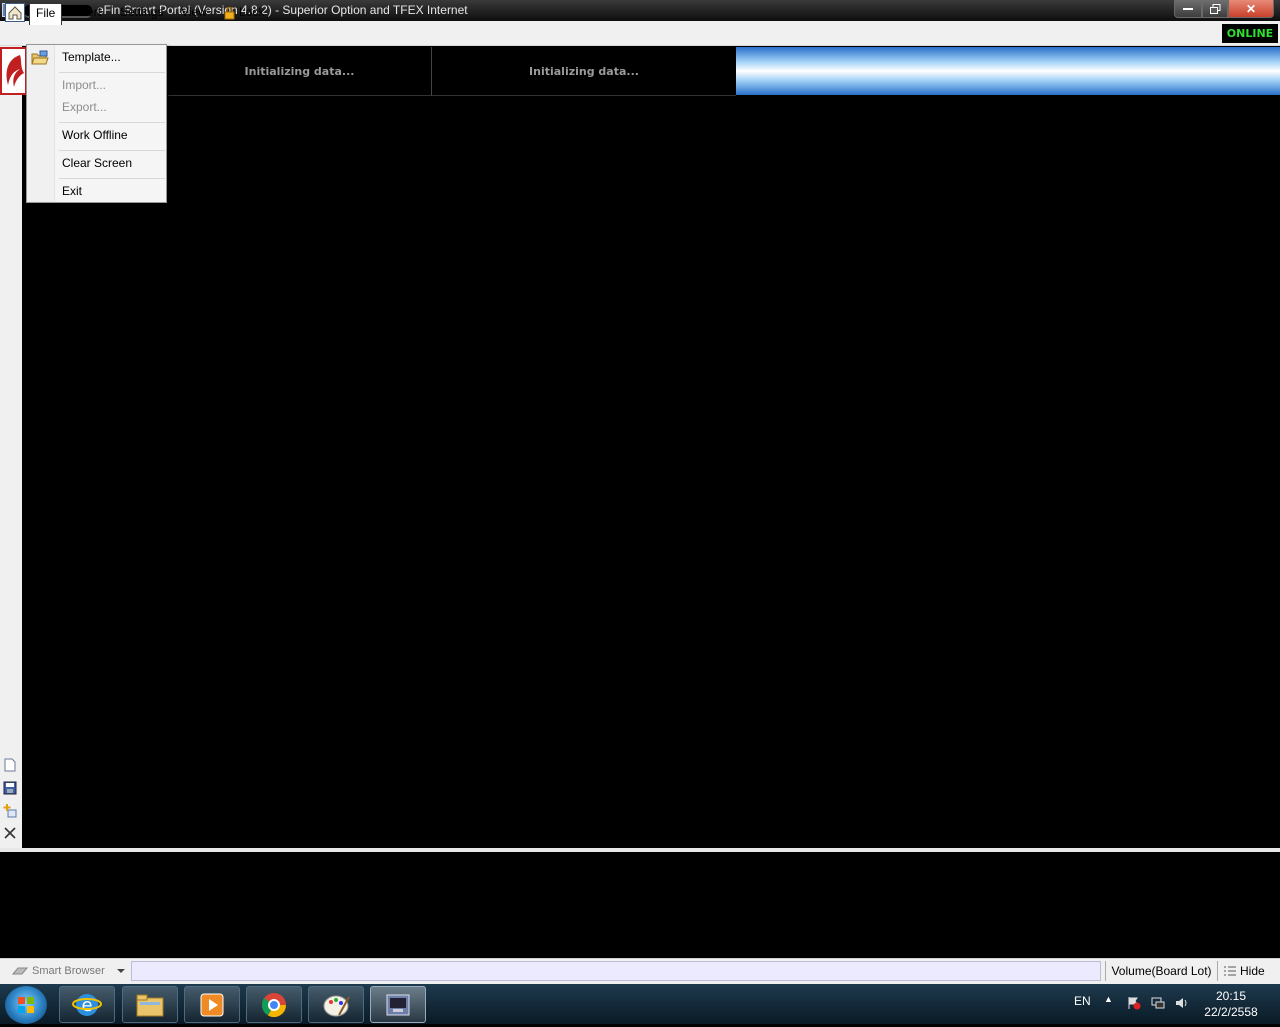 The width and height of the screenshot is (1280, 1027). I want to click on smart-browser-label: Smart Browser, so click(68, 971).